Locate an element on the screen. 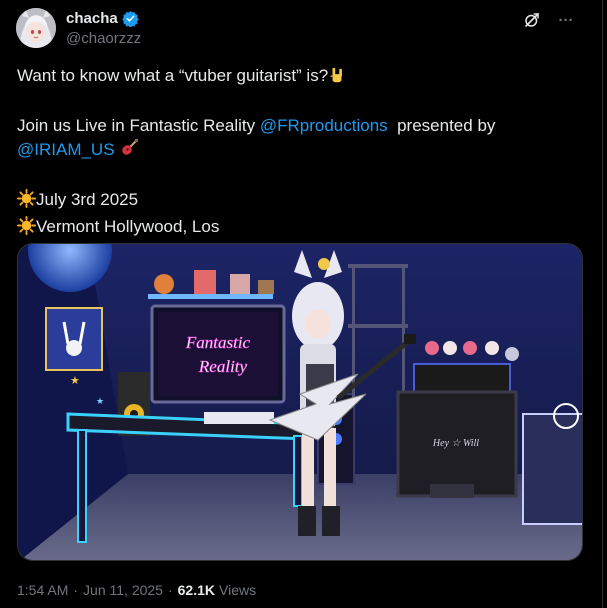 Image resolution: width=607 pixels, height=608 pixels. line-2-prefix: Join us Live in Fantastic Reality is located at coordinates (138, 125).